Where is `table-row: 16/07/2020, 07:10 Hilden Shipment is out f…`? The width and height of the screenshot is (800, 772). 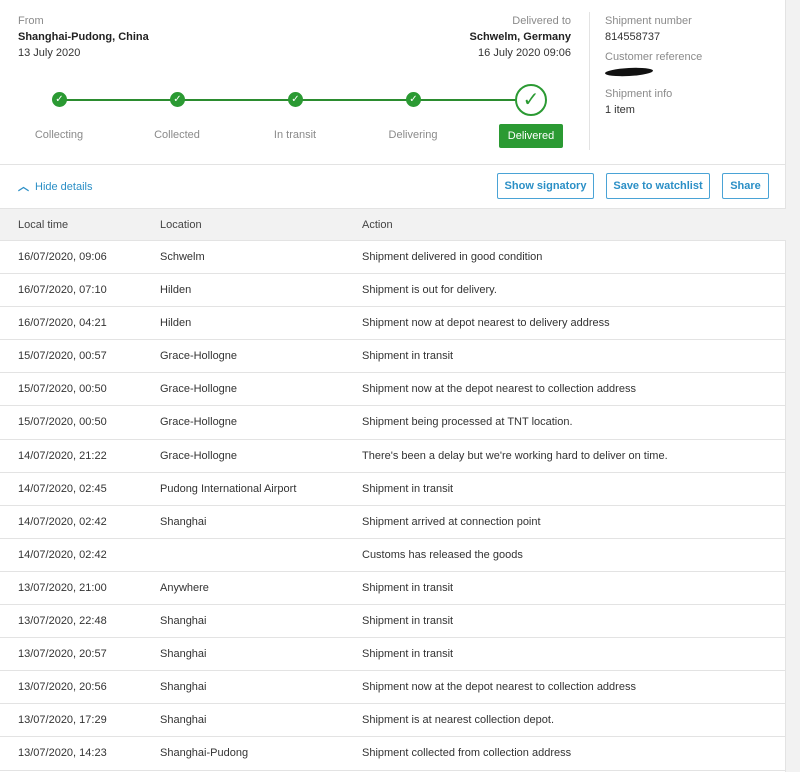 table-row: 16/07/2020, 07:10 Hilden Shipment is out f… is located at coordinates (393, 291).